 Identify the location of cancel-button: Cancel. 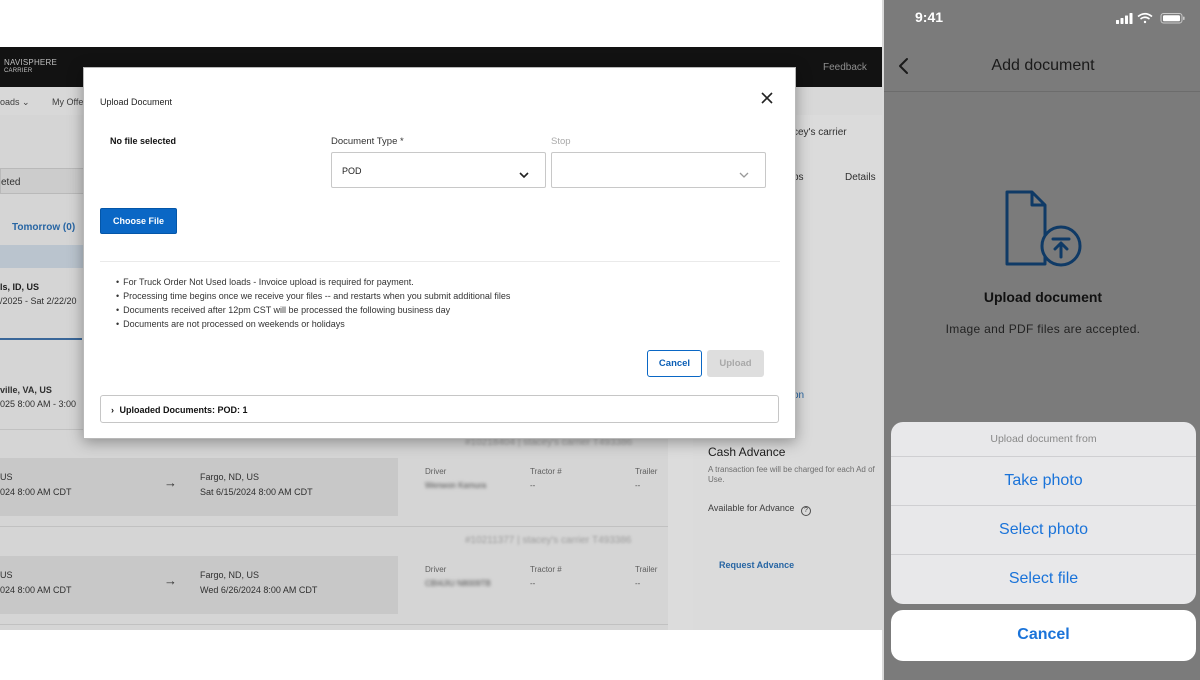
(674, 363).